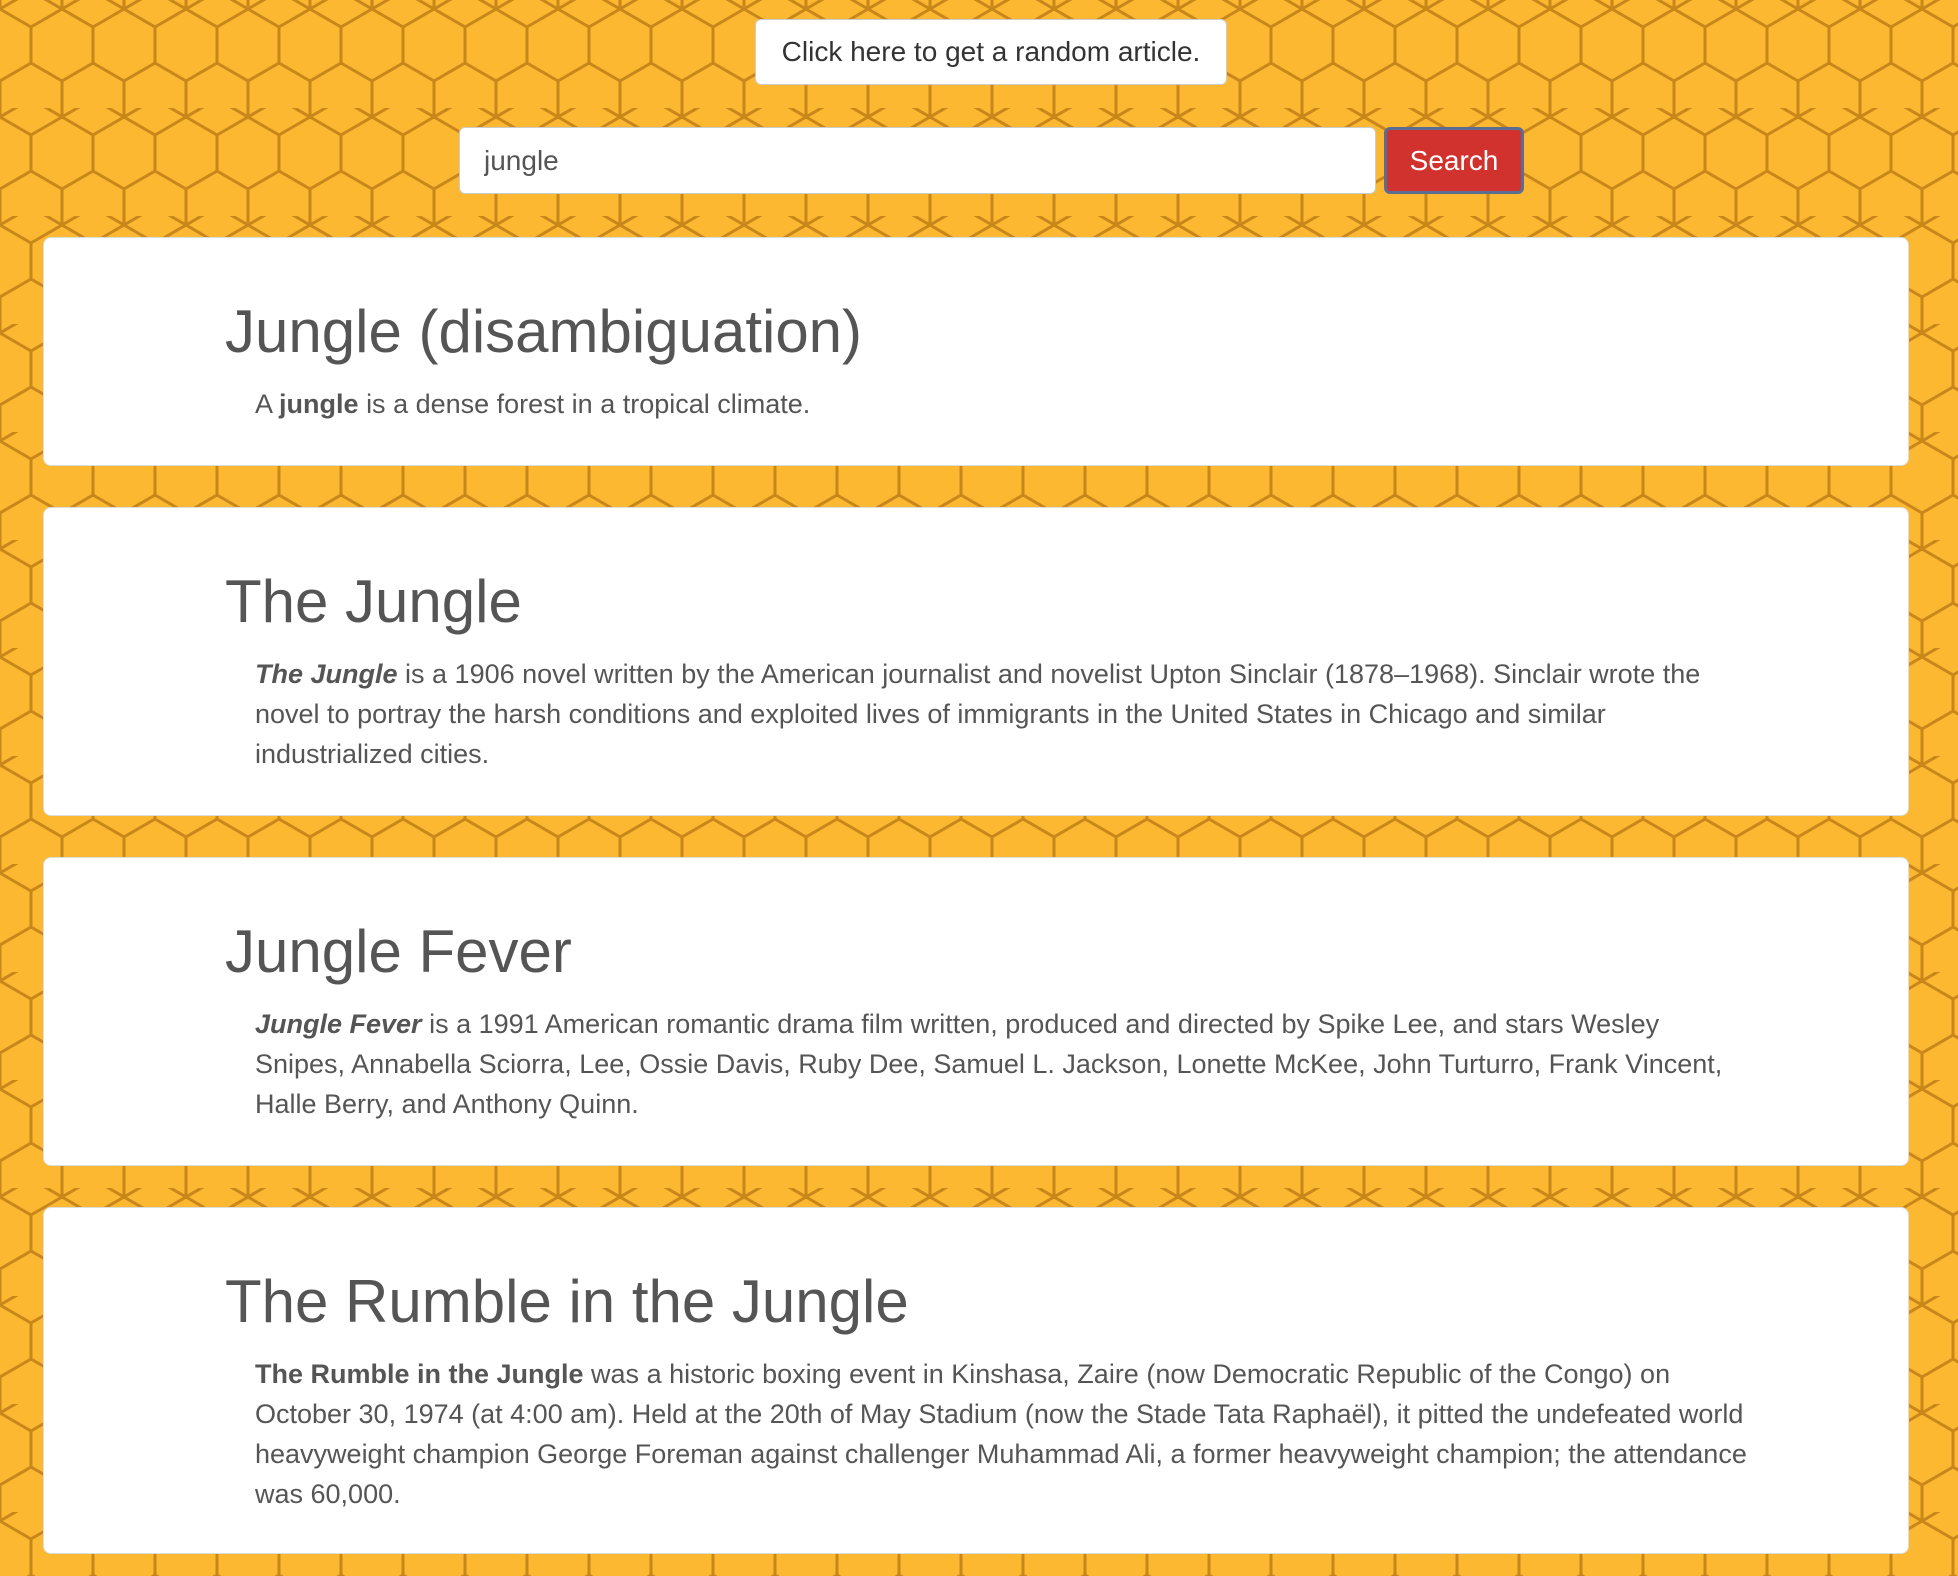 The height and width of the screenshot is (1576, 1958). Describe the element at coordinates (1454, 160) in the screenshot. I see `search-button: Search` at that location.